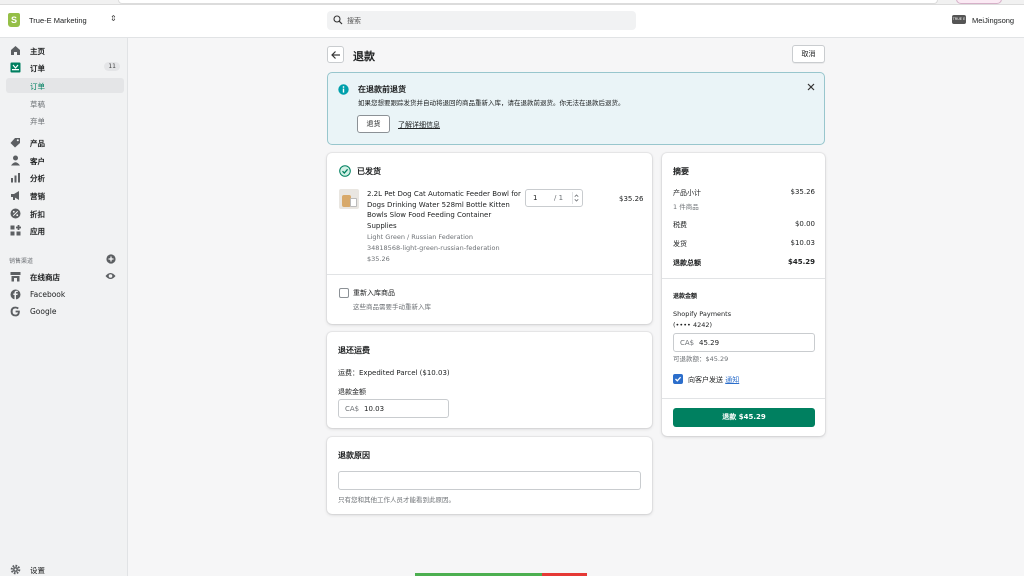  I want to click on checkmark-icon, so click(678, 379).